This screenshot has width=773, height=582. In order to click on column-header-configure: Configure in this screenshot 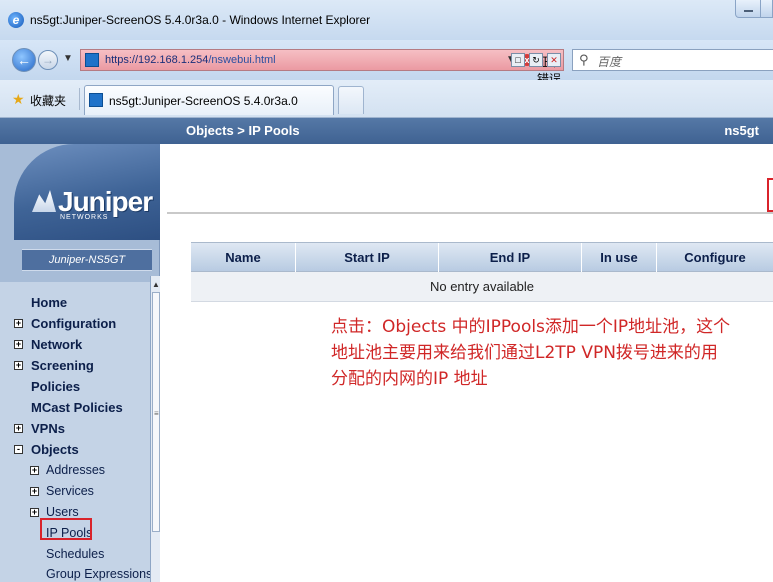, I will do `click(715, 258)`.